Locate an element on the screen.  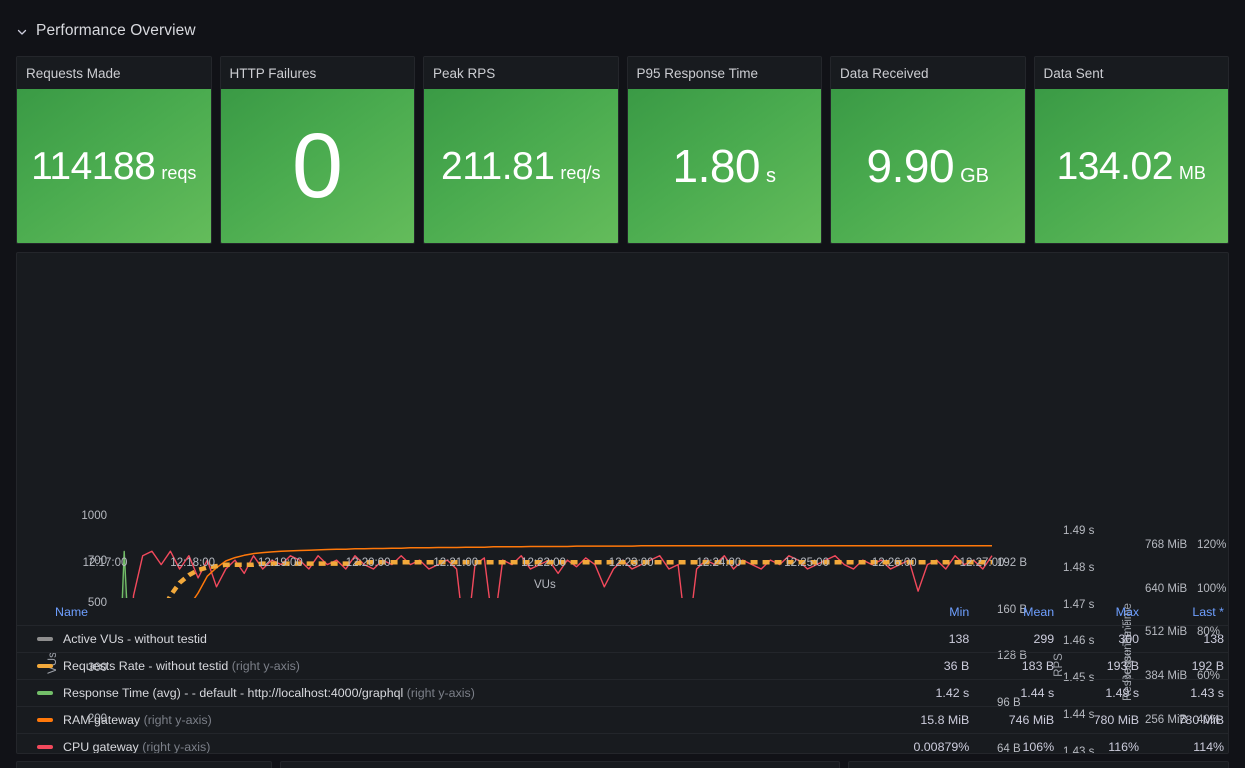
legend-col-last: Last * is located at coordinates (1186, 613).